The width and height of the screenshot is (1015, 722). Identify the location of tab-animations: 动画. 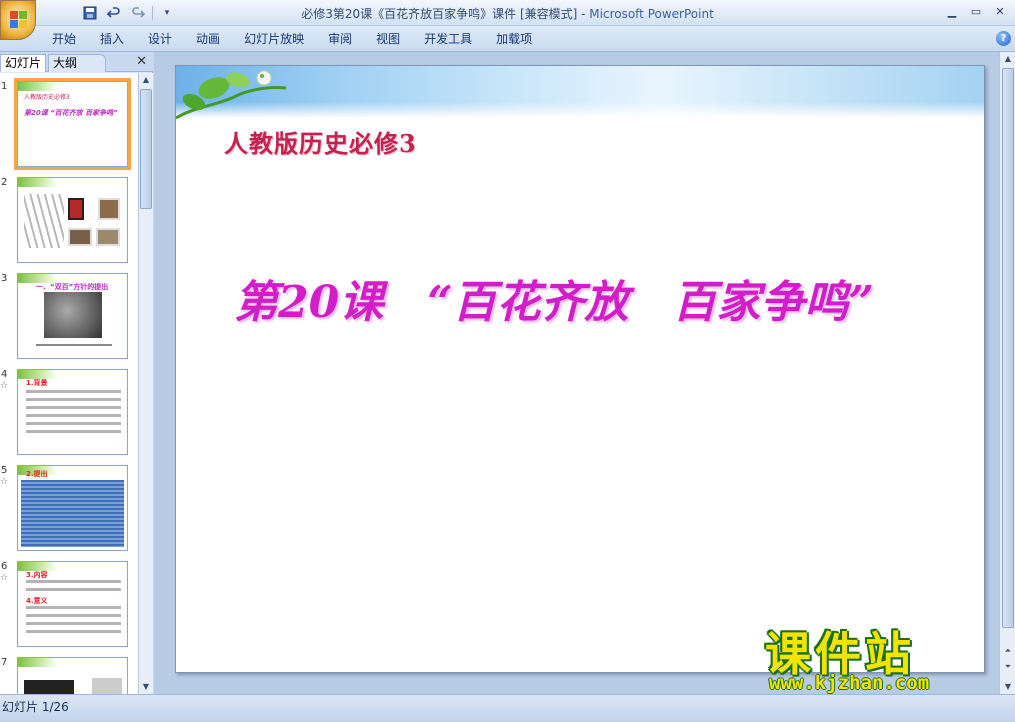
(208, 39).